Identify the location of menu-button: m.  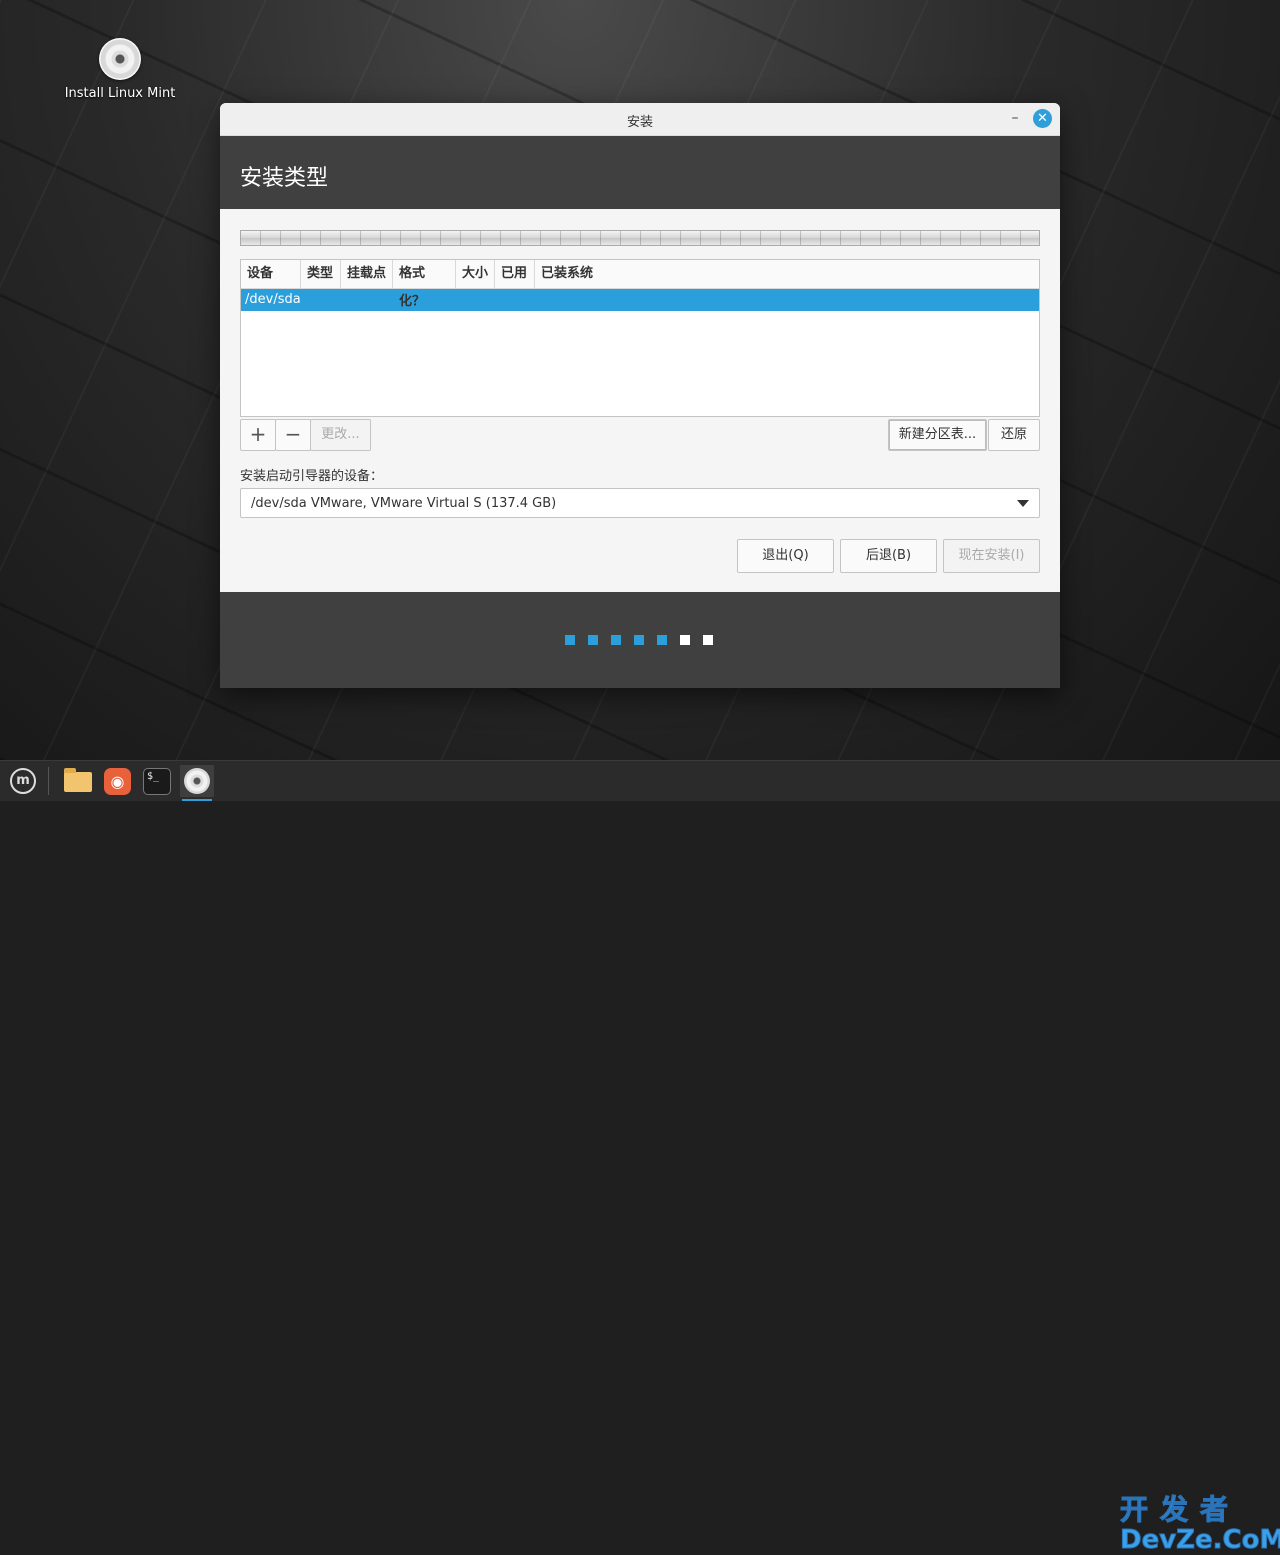
(23, 781).